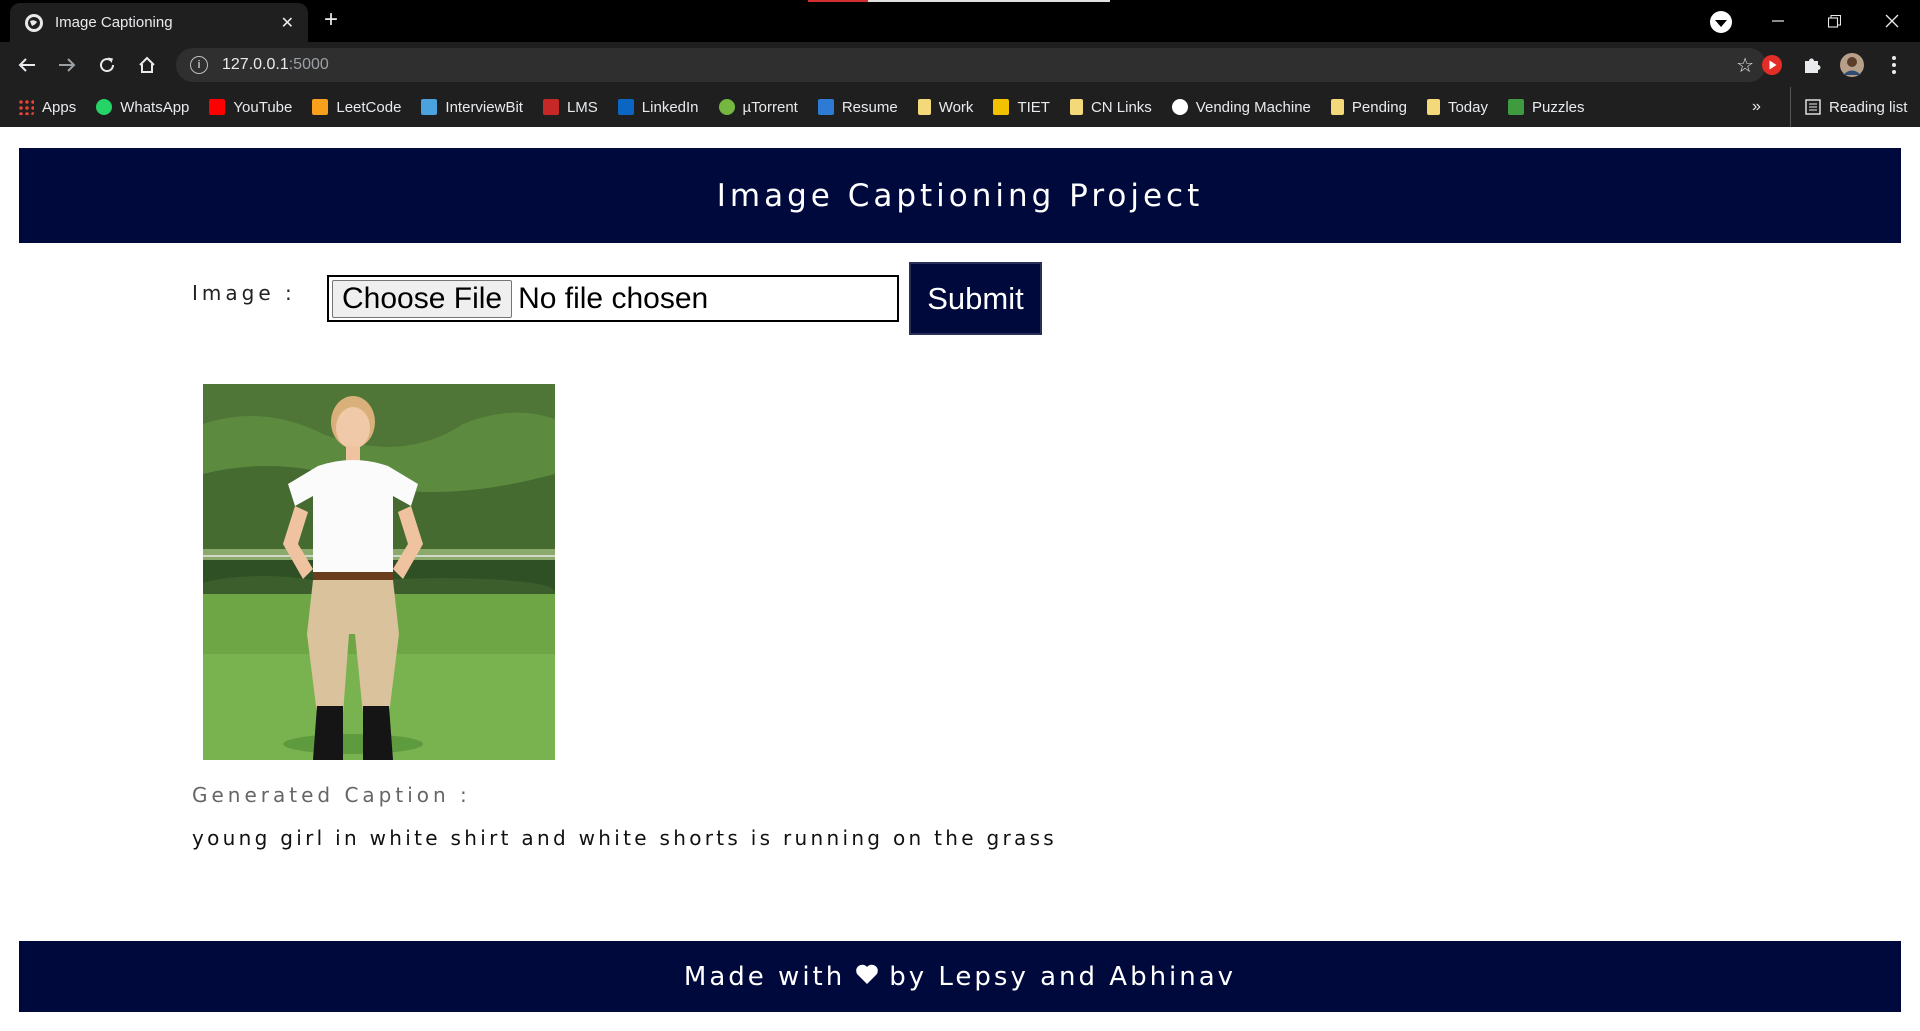  I want to click on media-indicator-red, so click(838, 1).